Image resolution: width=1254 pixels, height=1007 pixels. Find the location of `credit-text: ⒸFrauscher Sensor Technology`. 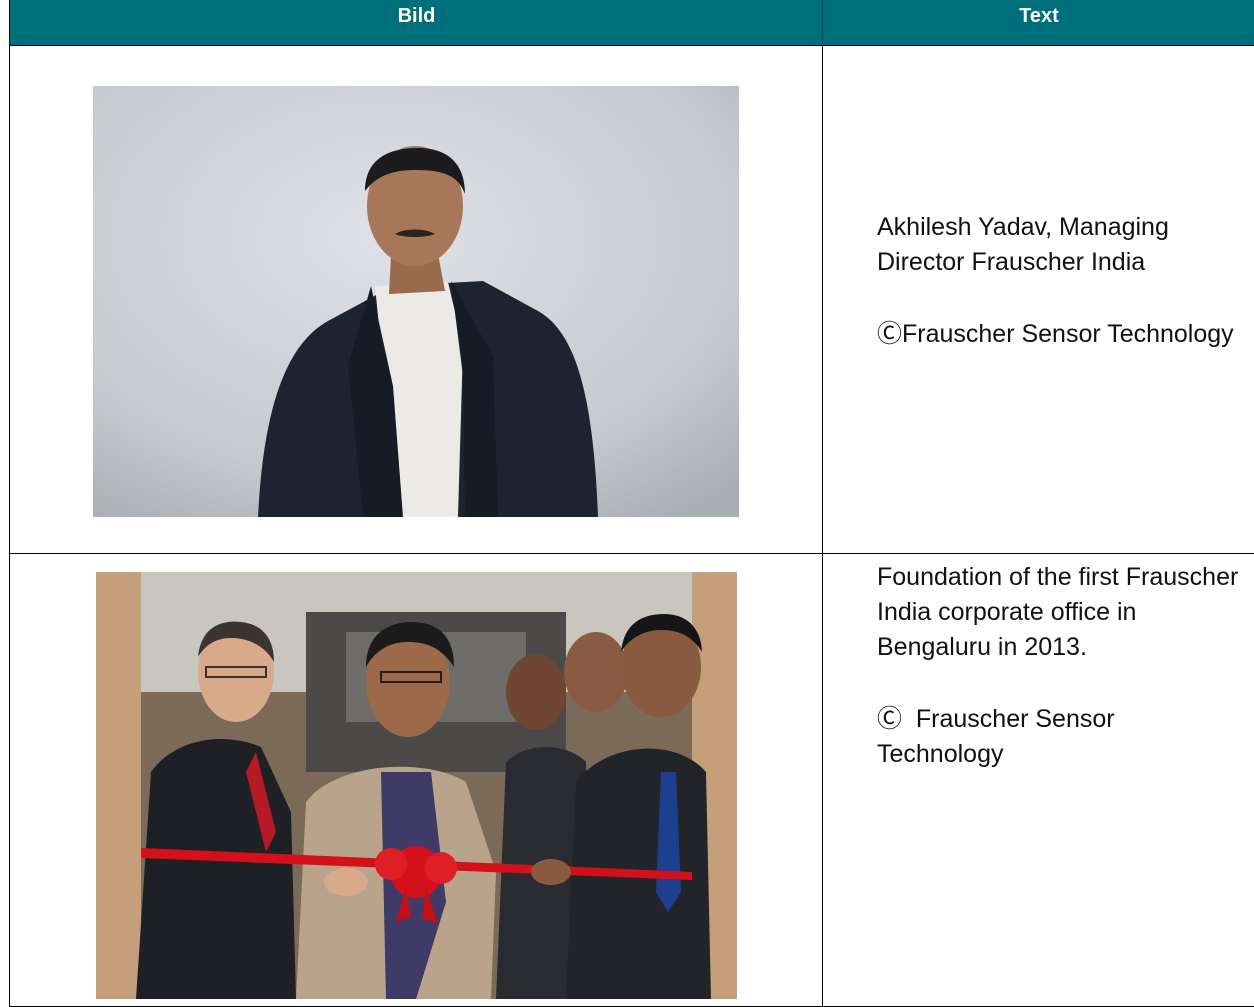

credit-text: ⒸFrauscher Sensor Technology is located at coordinates (1055, 334).